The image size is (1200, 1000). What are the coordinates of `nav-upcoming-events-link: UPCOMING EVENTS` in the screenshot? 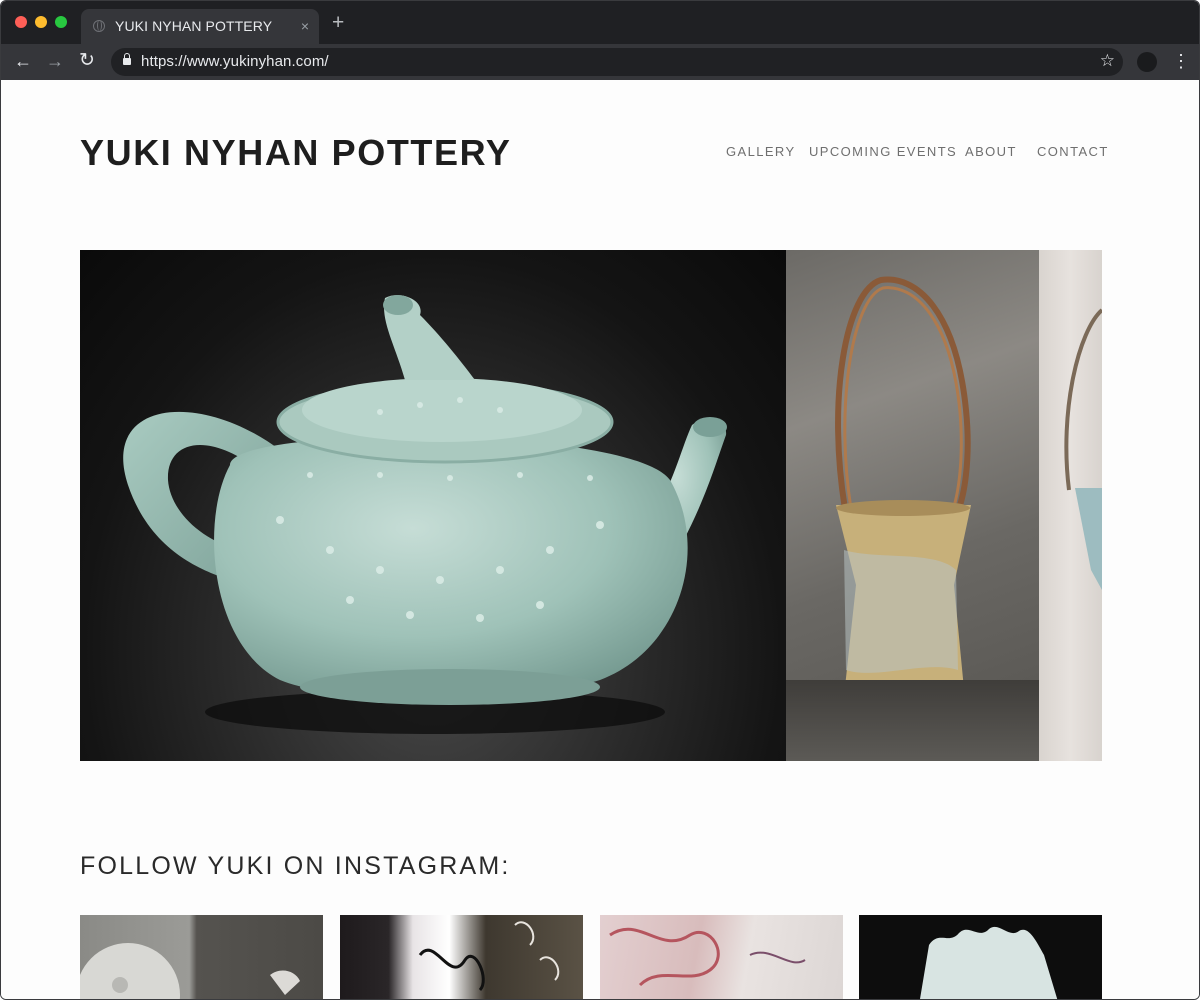 It's located at (883, 151).